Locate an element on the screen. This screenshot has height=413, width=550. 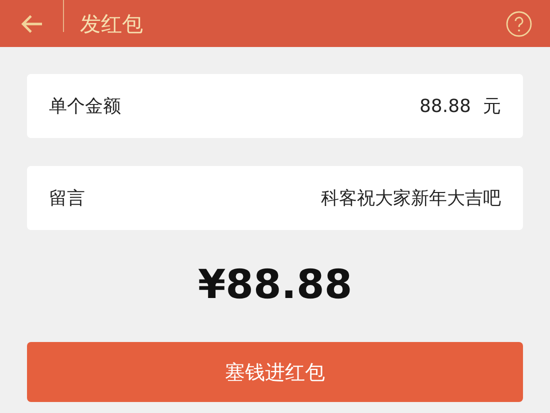
page-title: 发红包 is located at coordinates (112, 24).